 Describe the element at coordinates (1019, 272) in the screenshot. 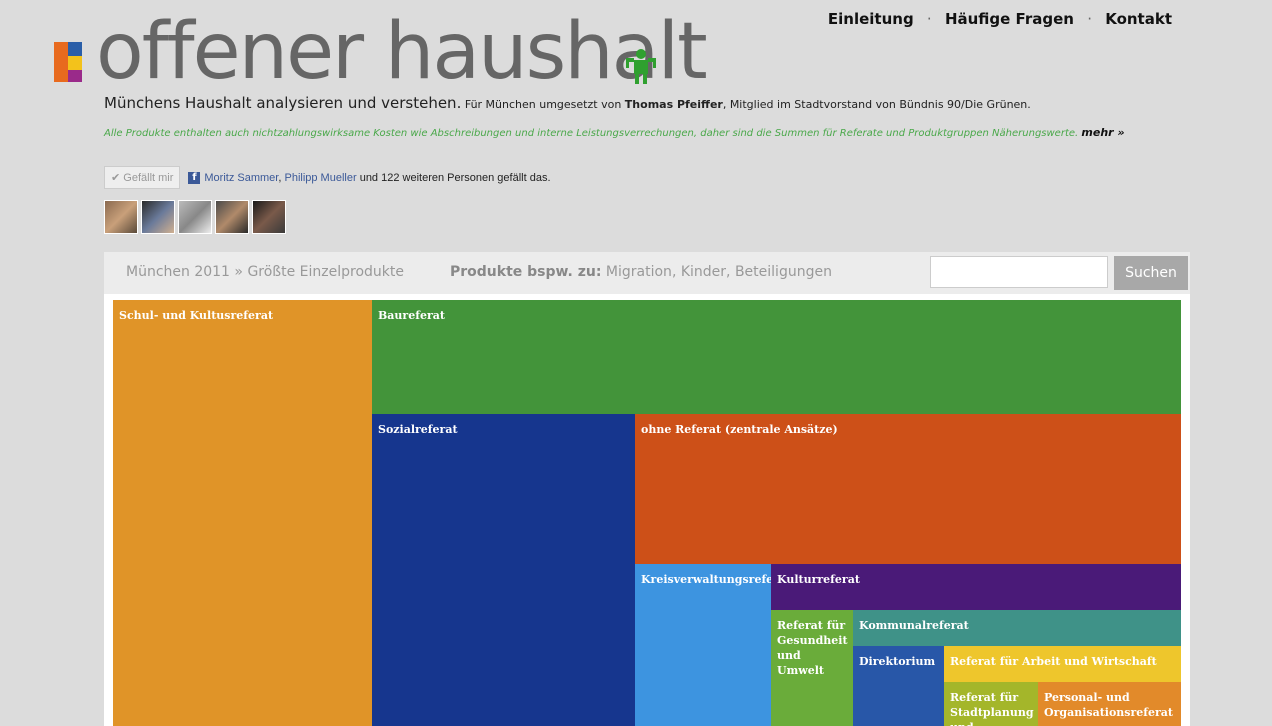

I see `search-input` at that location.